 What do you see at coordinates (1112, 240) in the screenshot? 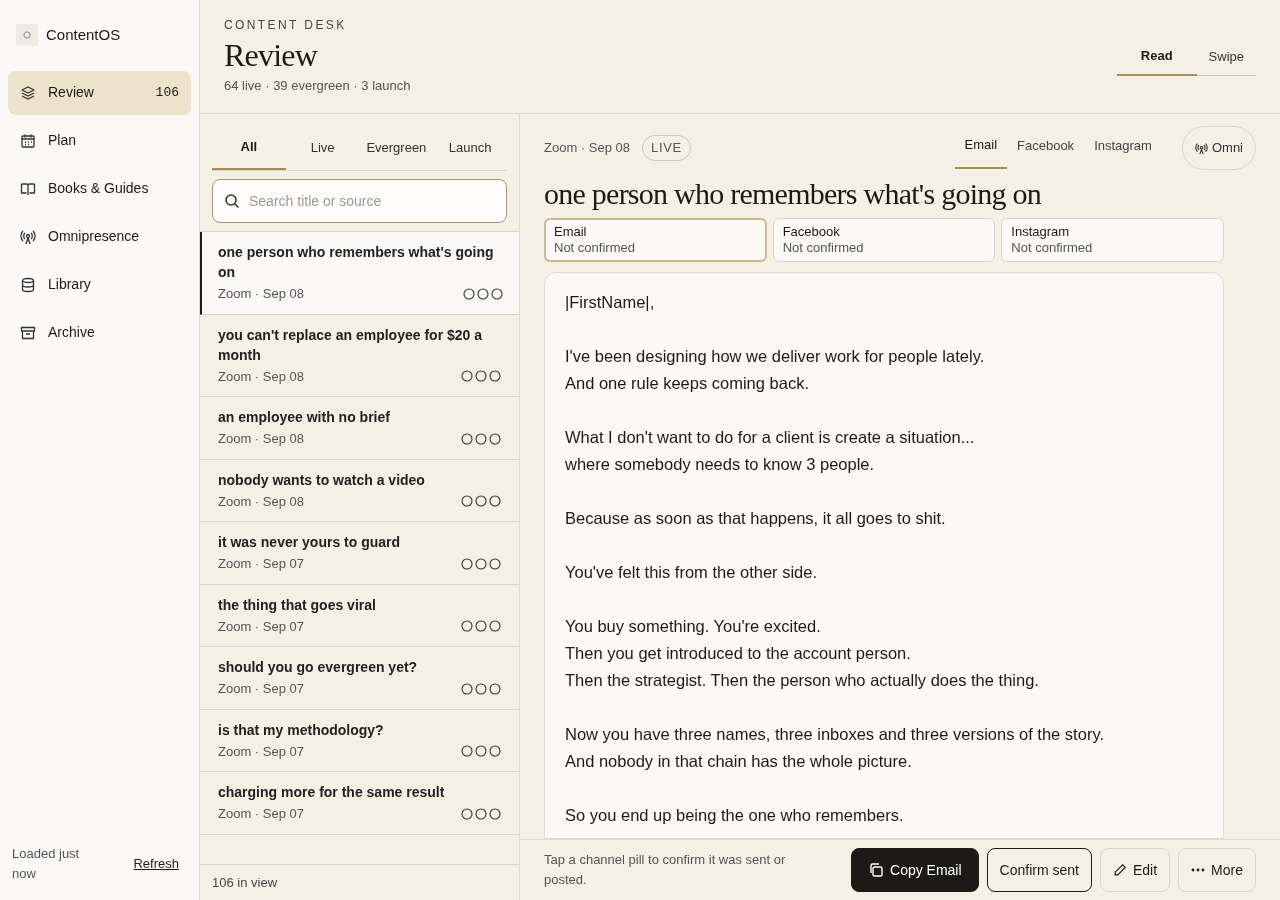
I see `channel-pill: Instagram Not confirmed` at bounding box center [1112, 240].